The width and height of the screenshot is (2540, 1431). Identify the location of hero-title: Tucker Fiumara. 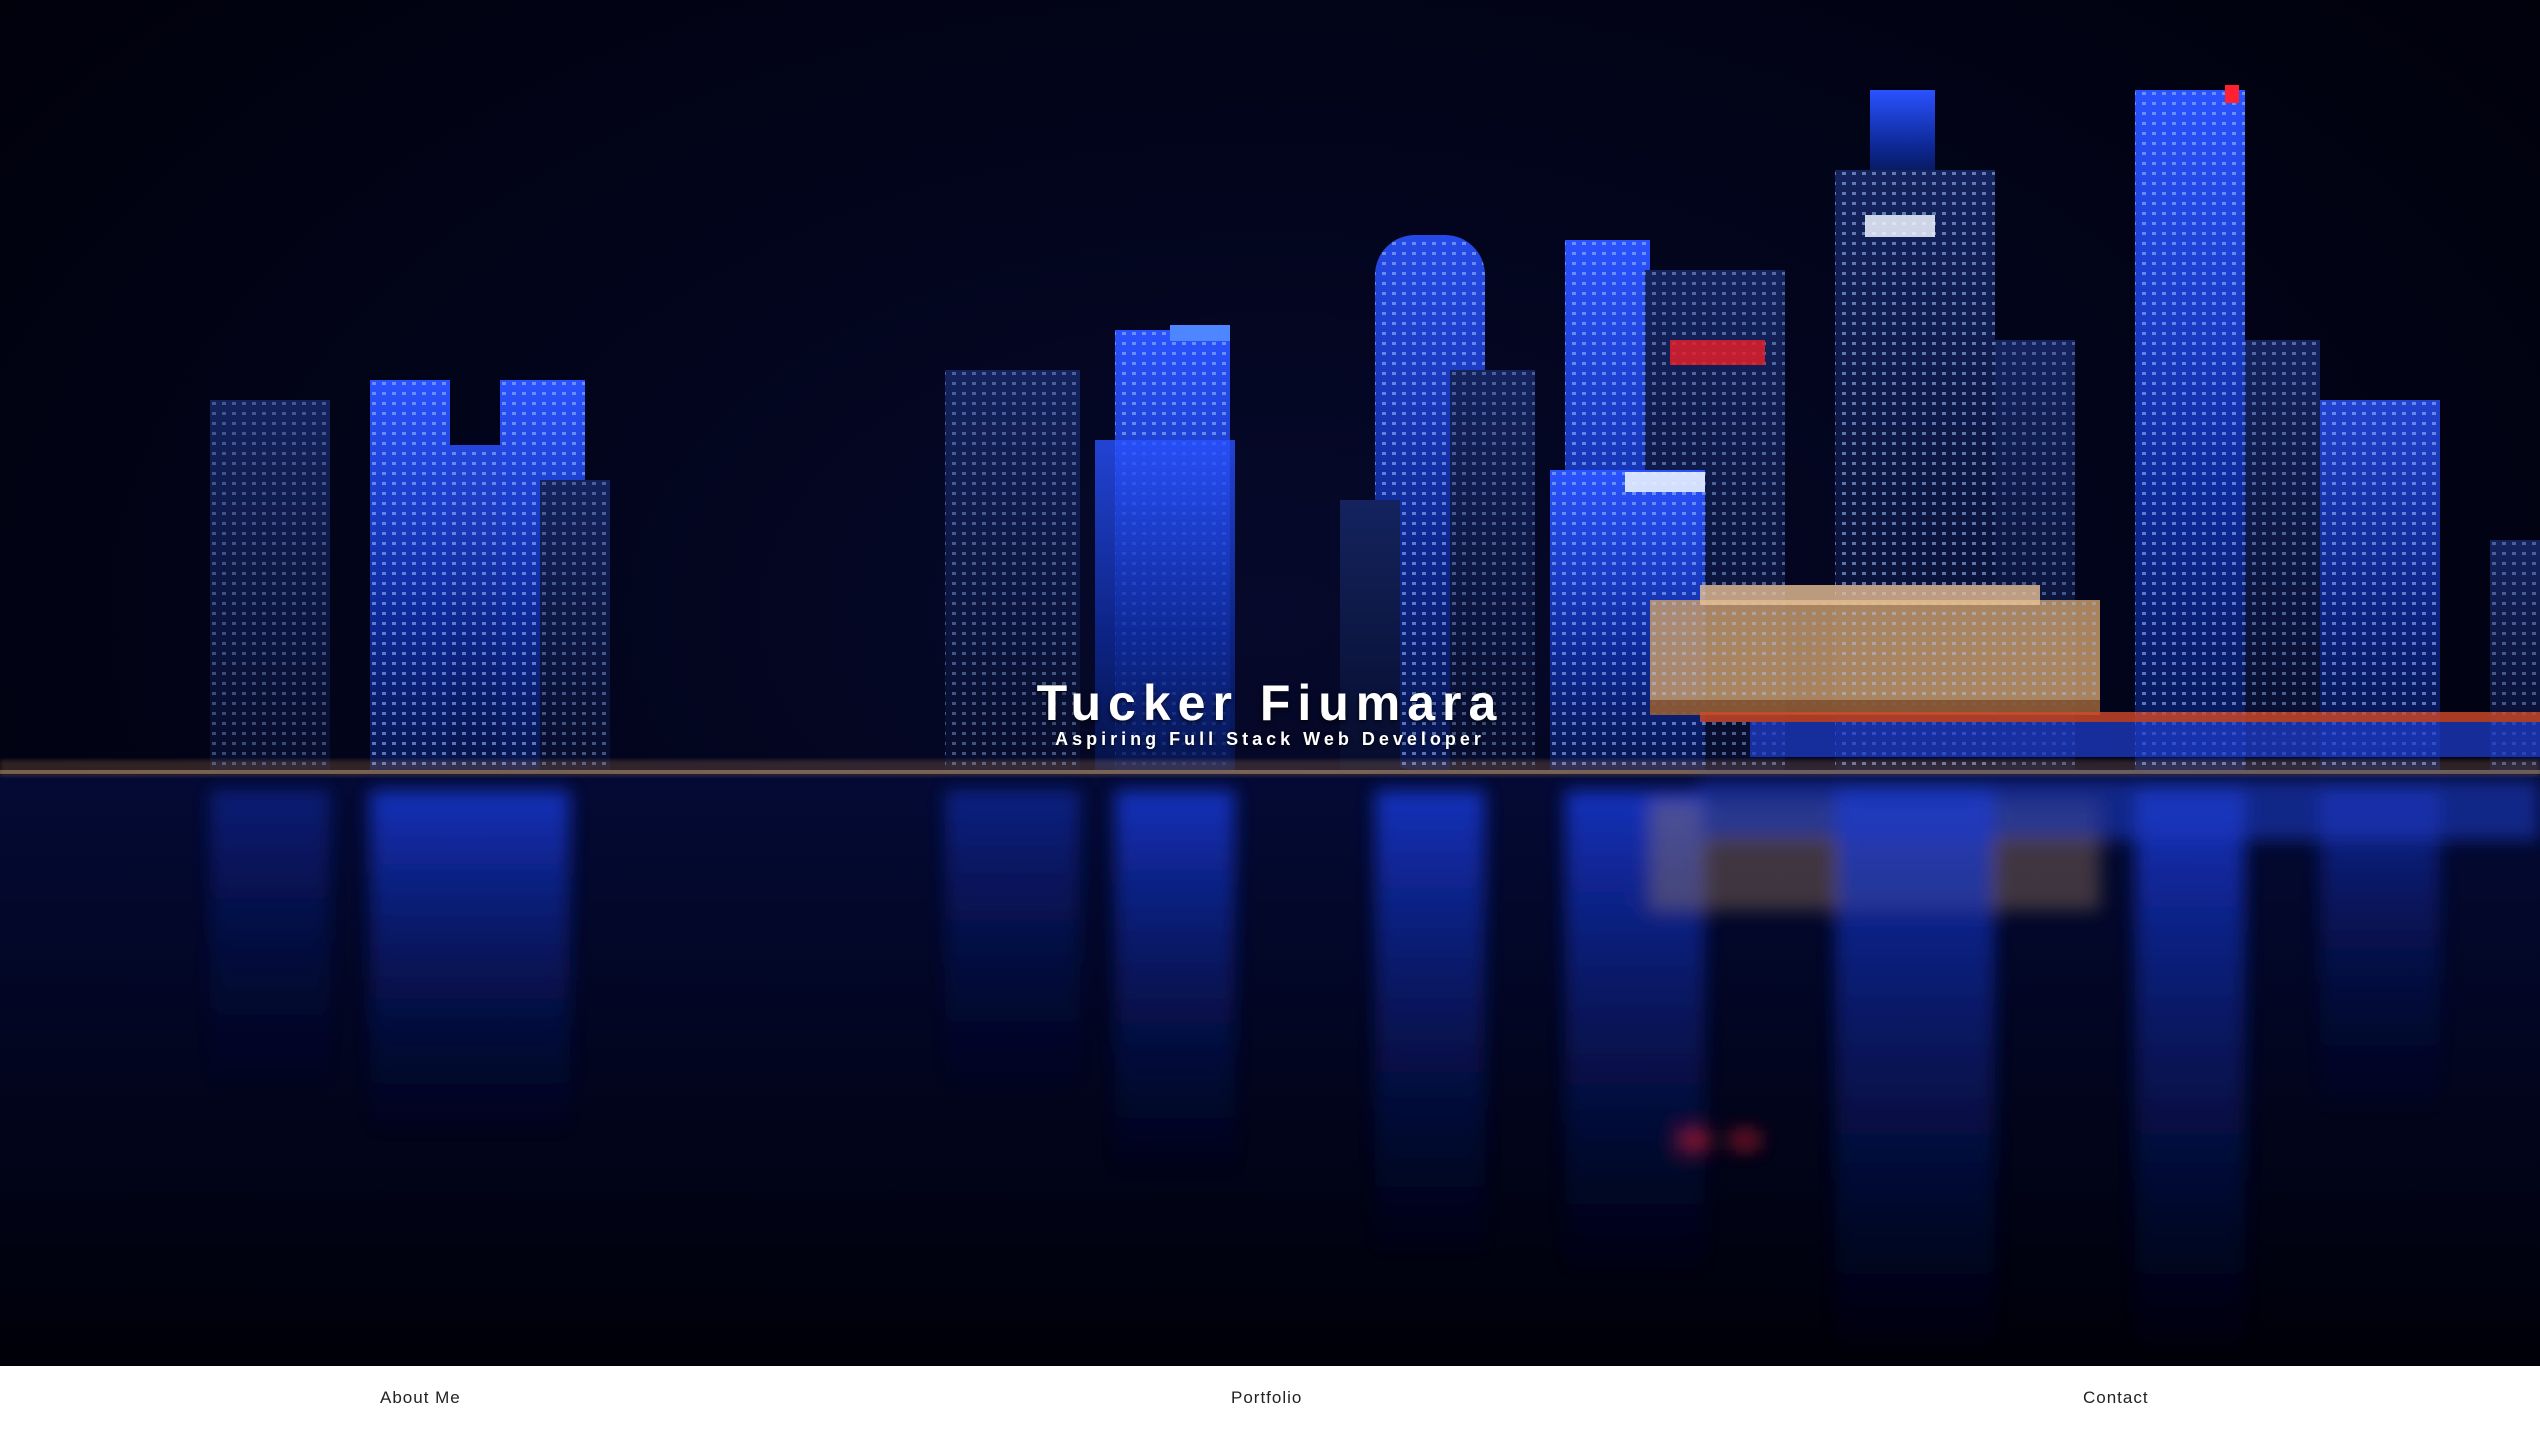
(1270, 703).